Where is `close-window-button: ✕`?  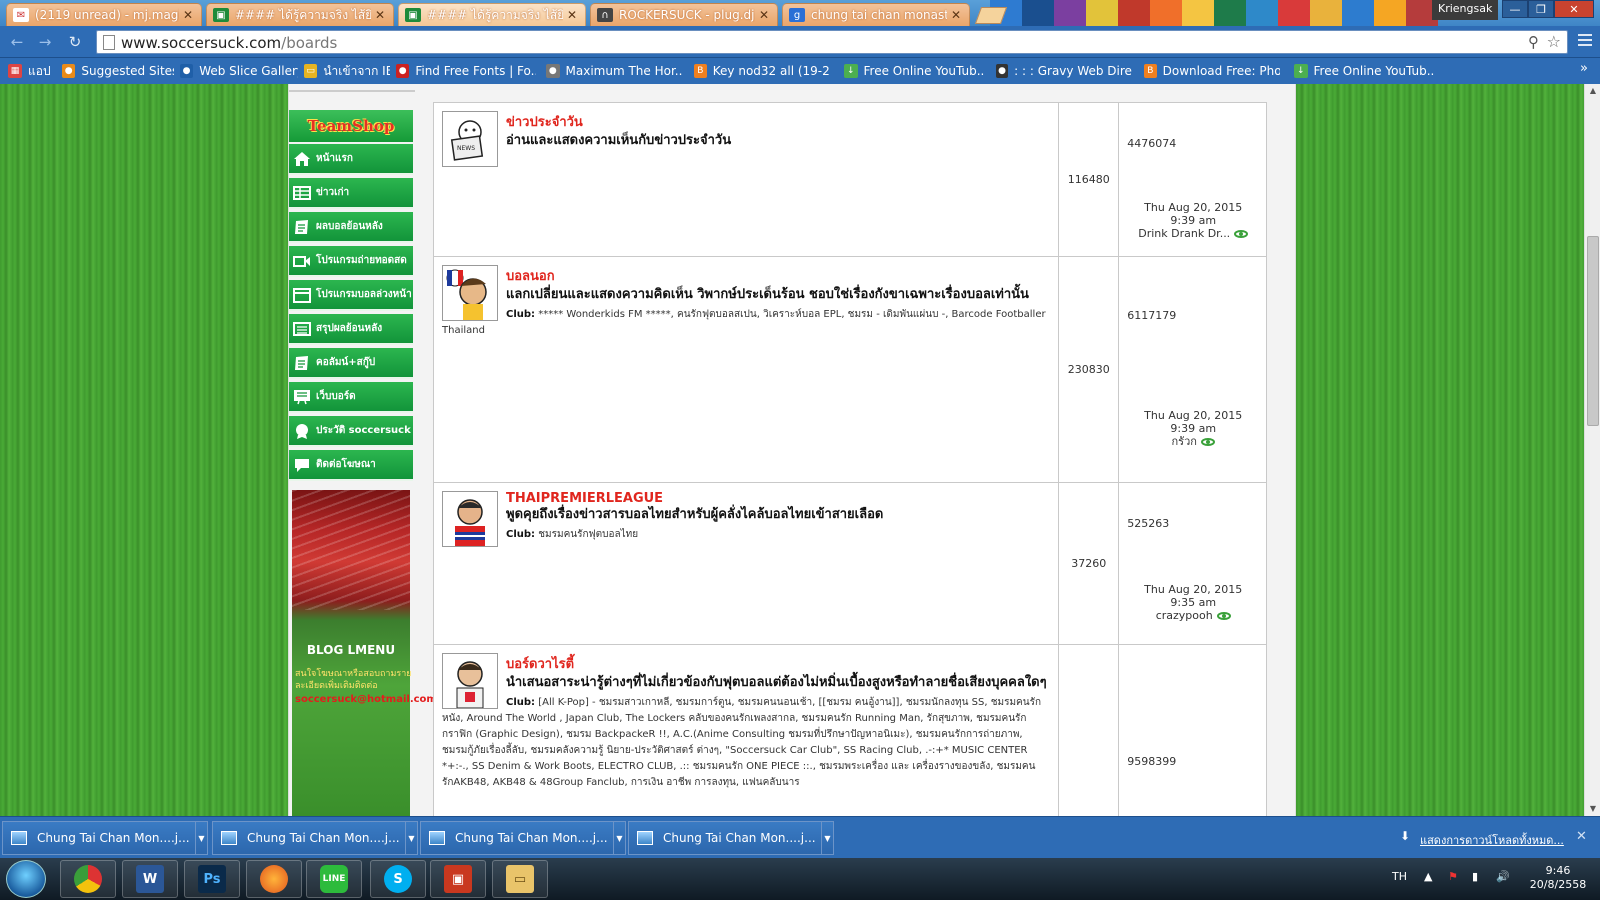
close-window-button: ✕ is located at coordinates (1574, 9).